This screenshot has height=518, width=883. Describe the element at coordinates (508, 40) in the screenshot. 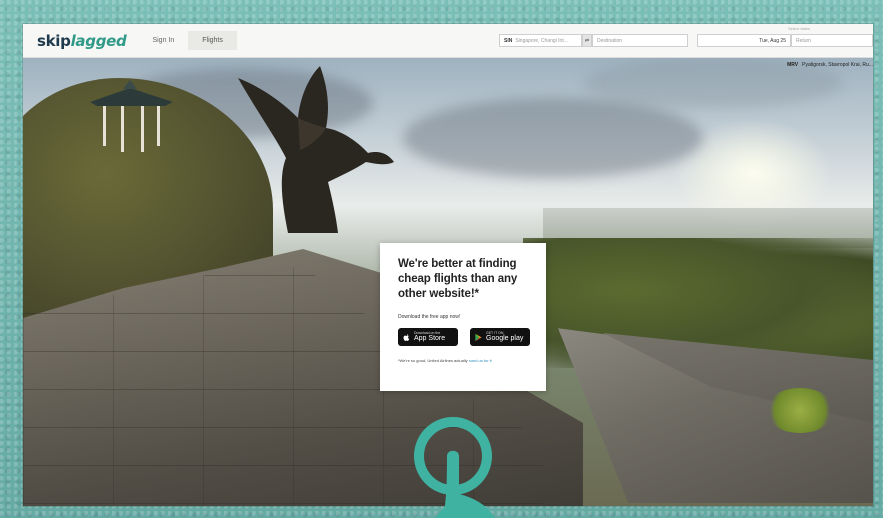

I see `origin-code: SIN` at that location.